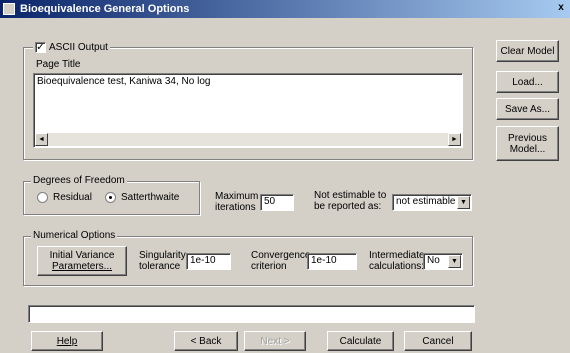 The width and height of the screenshot is (570, 353). I want to click on next-button: Next >, so click(275, 341).